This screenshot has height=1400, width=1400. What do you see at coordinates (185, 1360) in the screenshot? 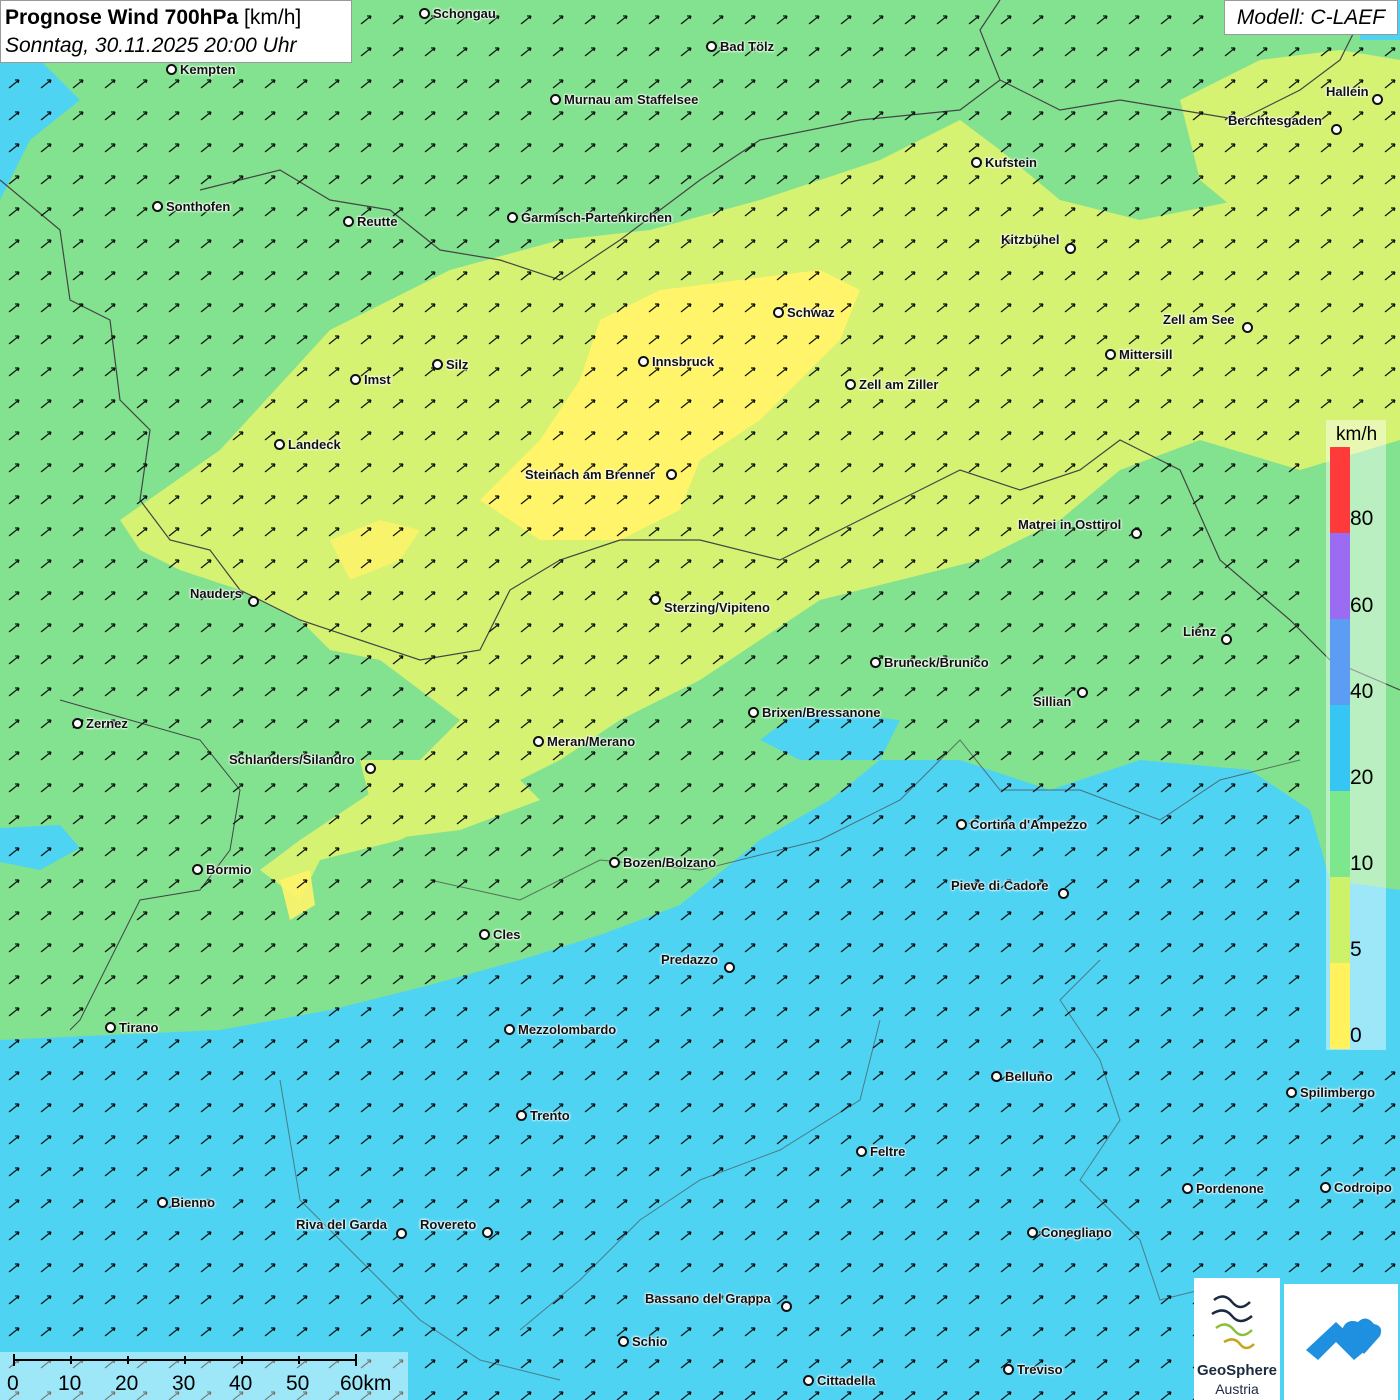
I see `scale-bar-ticks` at bounding box center [185, 1360].